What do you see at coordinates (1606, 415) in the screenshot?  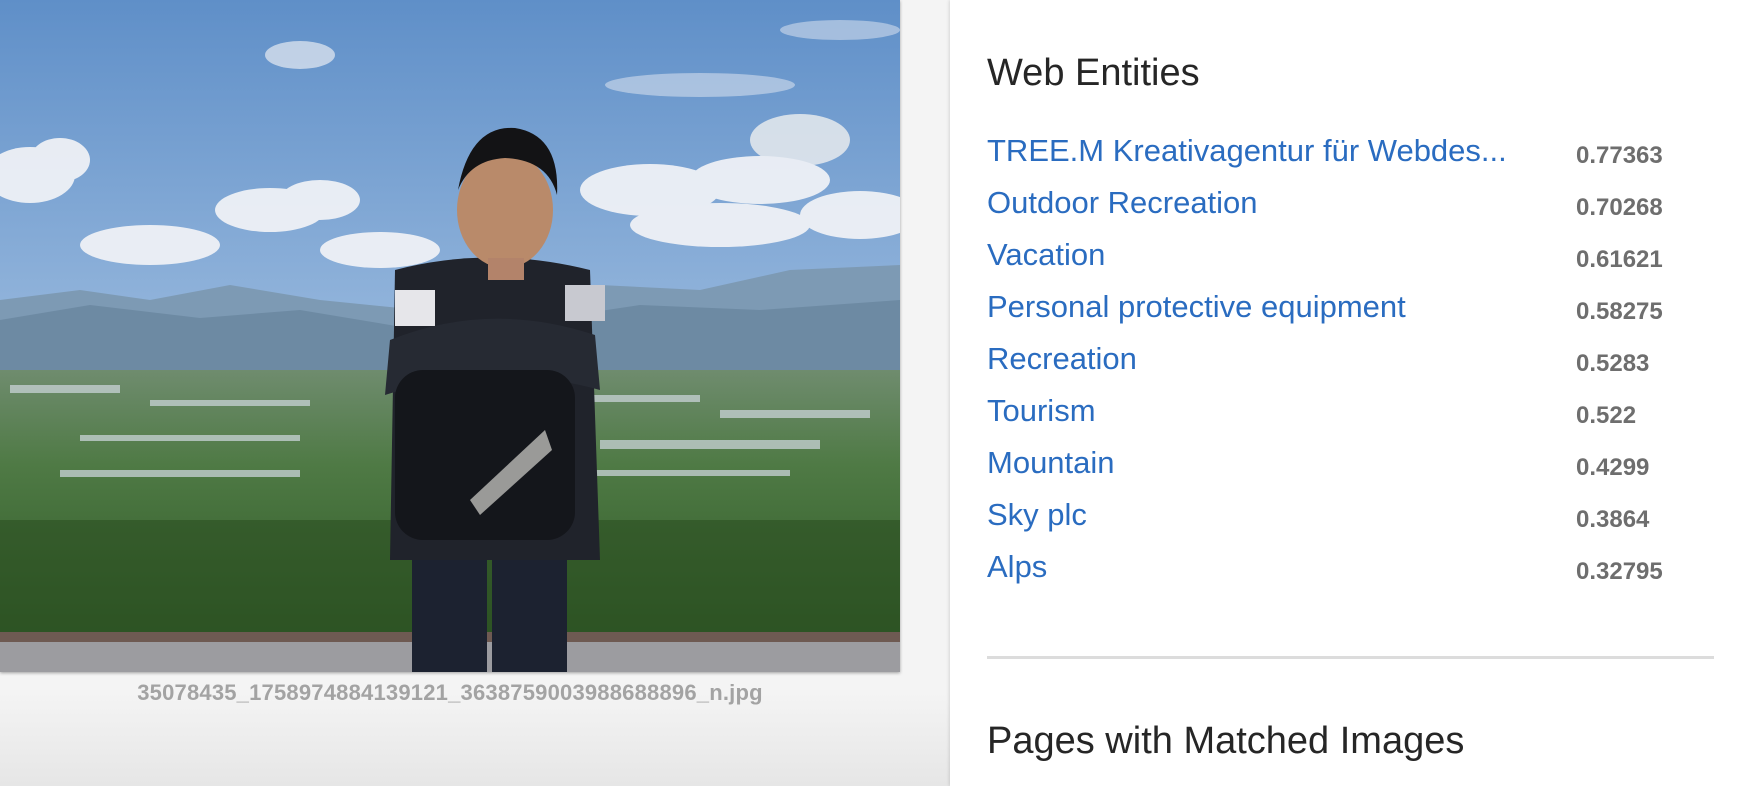 I see `web-entity-score: 0.522` at bounding box center [1606, 415].